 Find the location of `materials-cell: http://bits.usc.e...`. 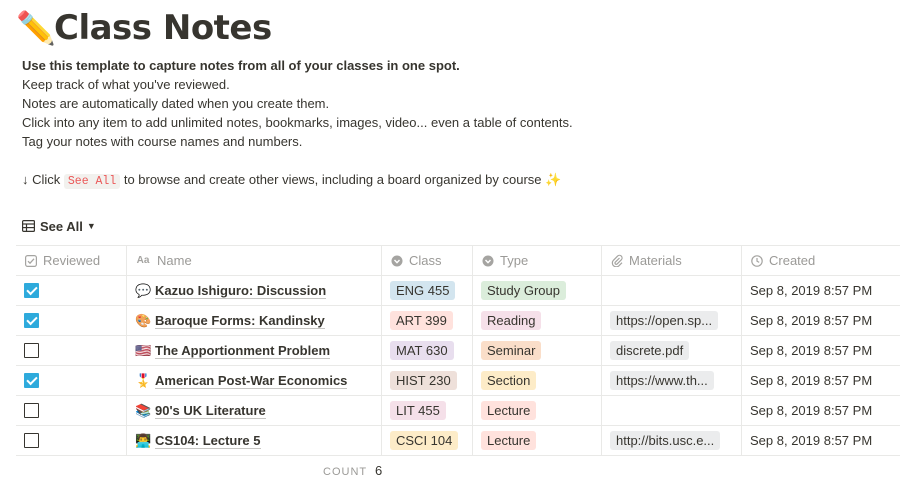

materials-cell: http://bits.usc.e... is located at coordinates (672, 440).